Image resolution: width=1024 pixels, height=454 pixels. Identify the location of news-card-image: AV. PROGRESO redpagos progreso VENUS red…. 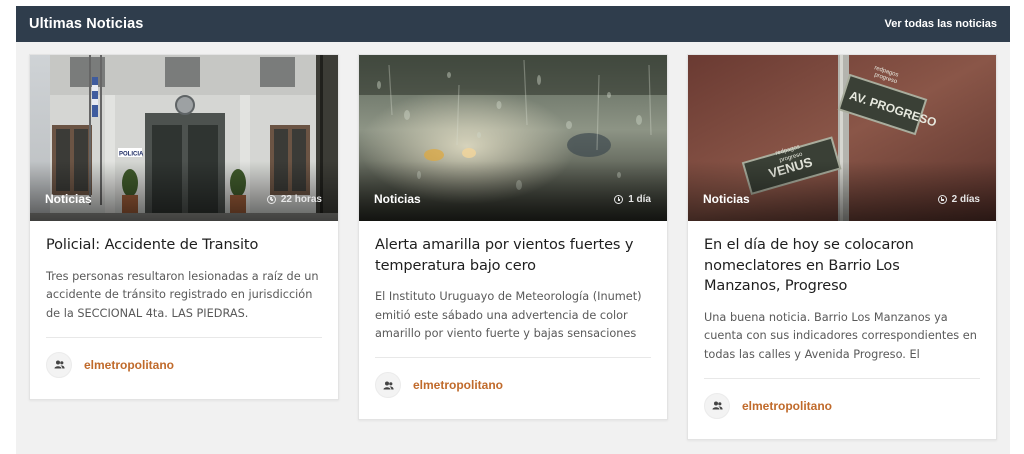
(842, 138).